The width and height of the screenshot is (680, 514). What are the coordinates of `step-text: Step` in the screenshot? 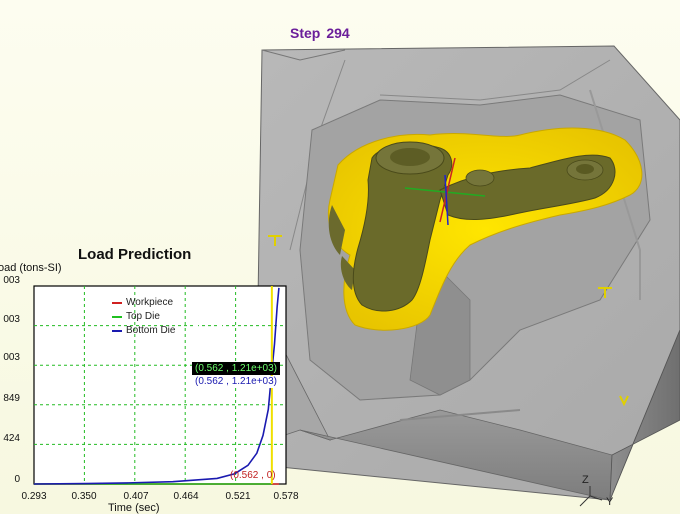 It's located at (305, 33).